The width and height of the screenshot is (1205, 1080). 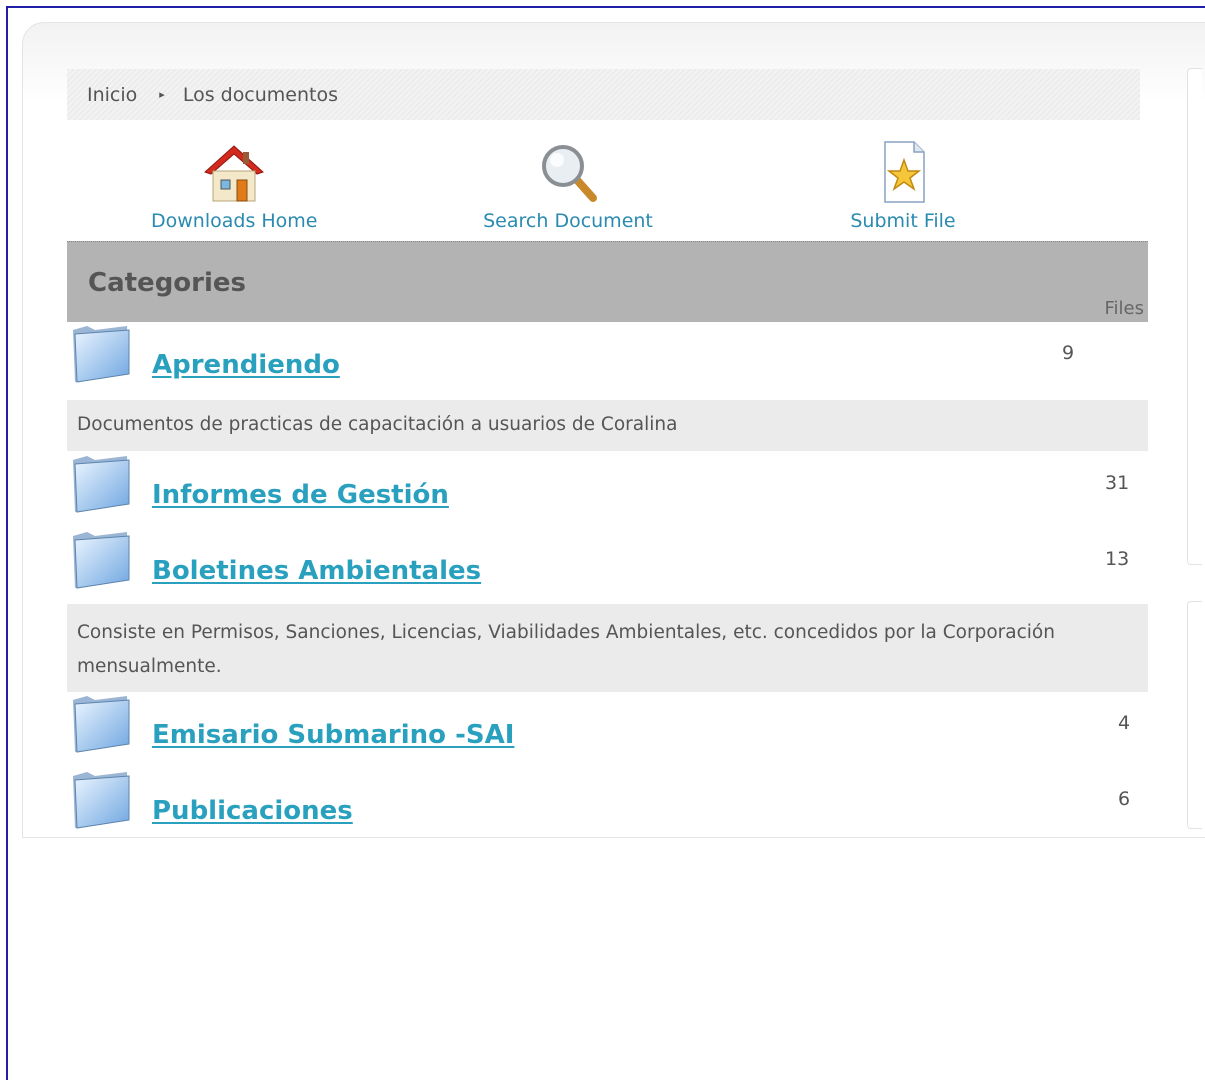 I want to click on category-link-aprendiendo: Aprendiendo, so click(x=246, y=365).